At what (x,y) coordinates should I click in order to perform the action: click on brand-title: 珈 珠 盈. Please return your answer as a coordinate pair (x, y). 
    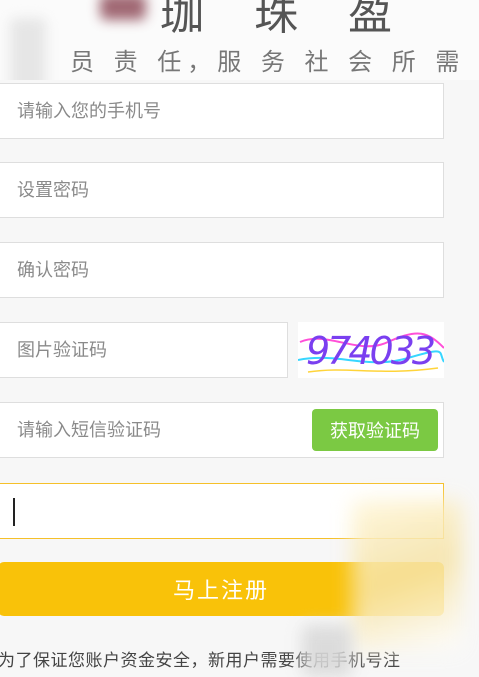
    Looking at the image, I should click on (285, 20).